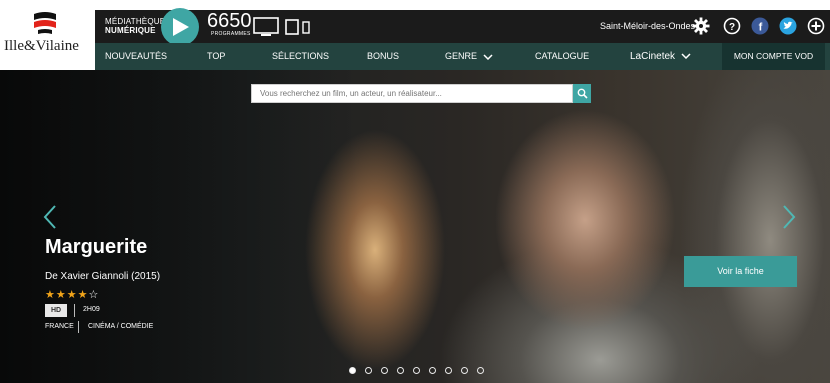  What do you see at coordinates (647, 26) in the screenshot?
I see `library-name: Saint-Méloir-des-Ondes` at bounding box center [647, 26].